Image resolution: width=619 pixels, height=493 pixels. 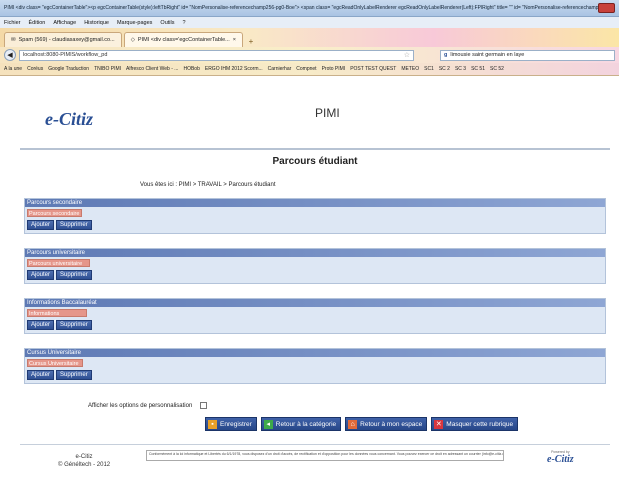 I want to click on menu-view: Affichage, so click(x=64, y=23).